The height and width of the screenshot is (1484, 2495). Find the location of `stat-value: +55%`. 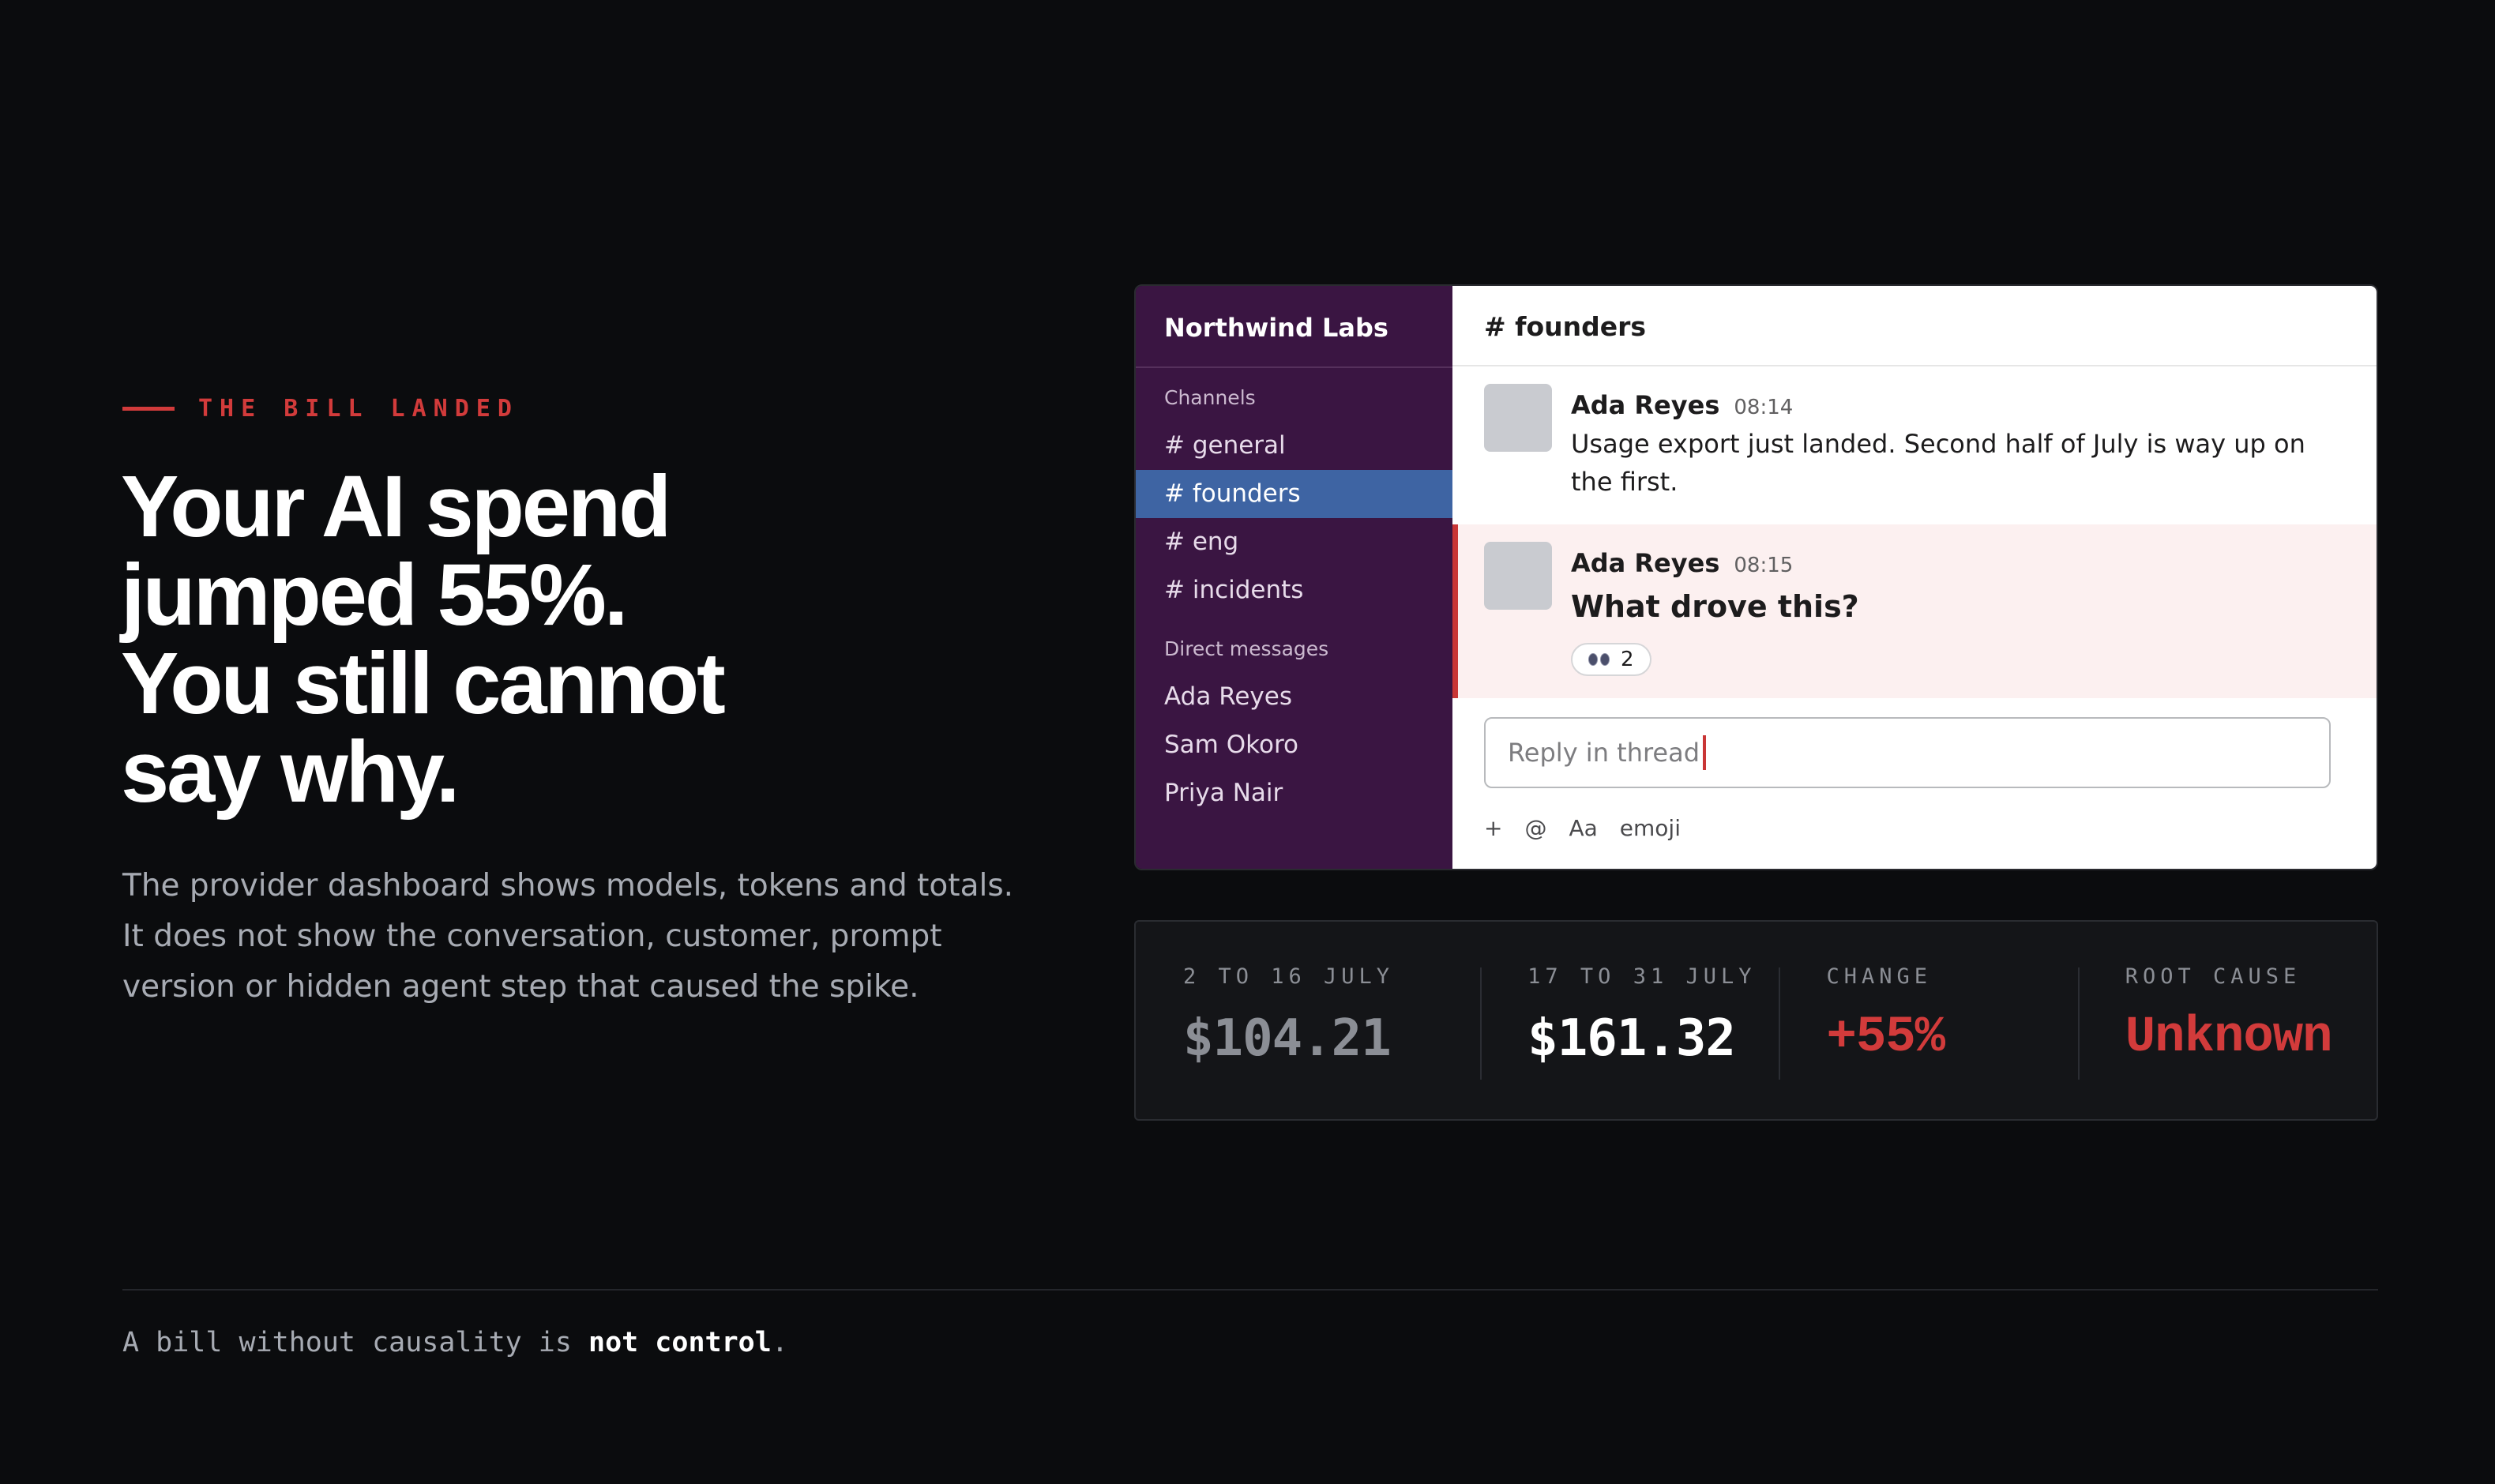

stat-value: +55% is located at coordinates (1885, 1037).